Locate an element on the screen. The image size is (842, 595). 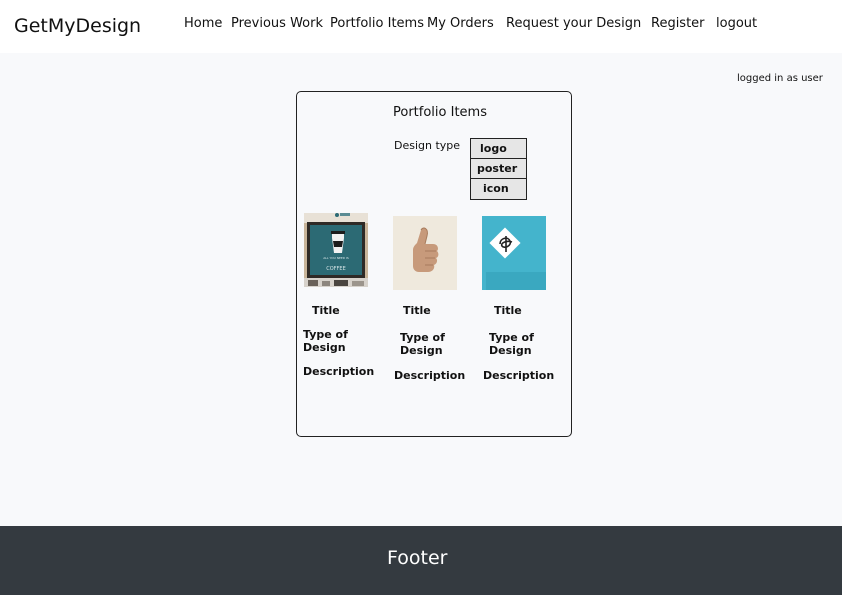
thumbs-up-image is located at coordinates (425, 253).